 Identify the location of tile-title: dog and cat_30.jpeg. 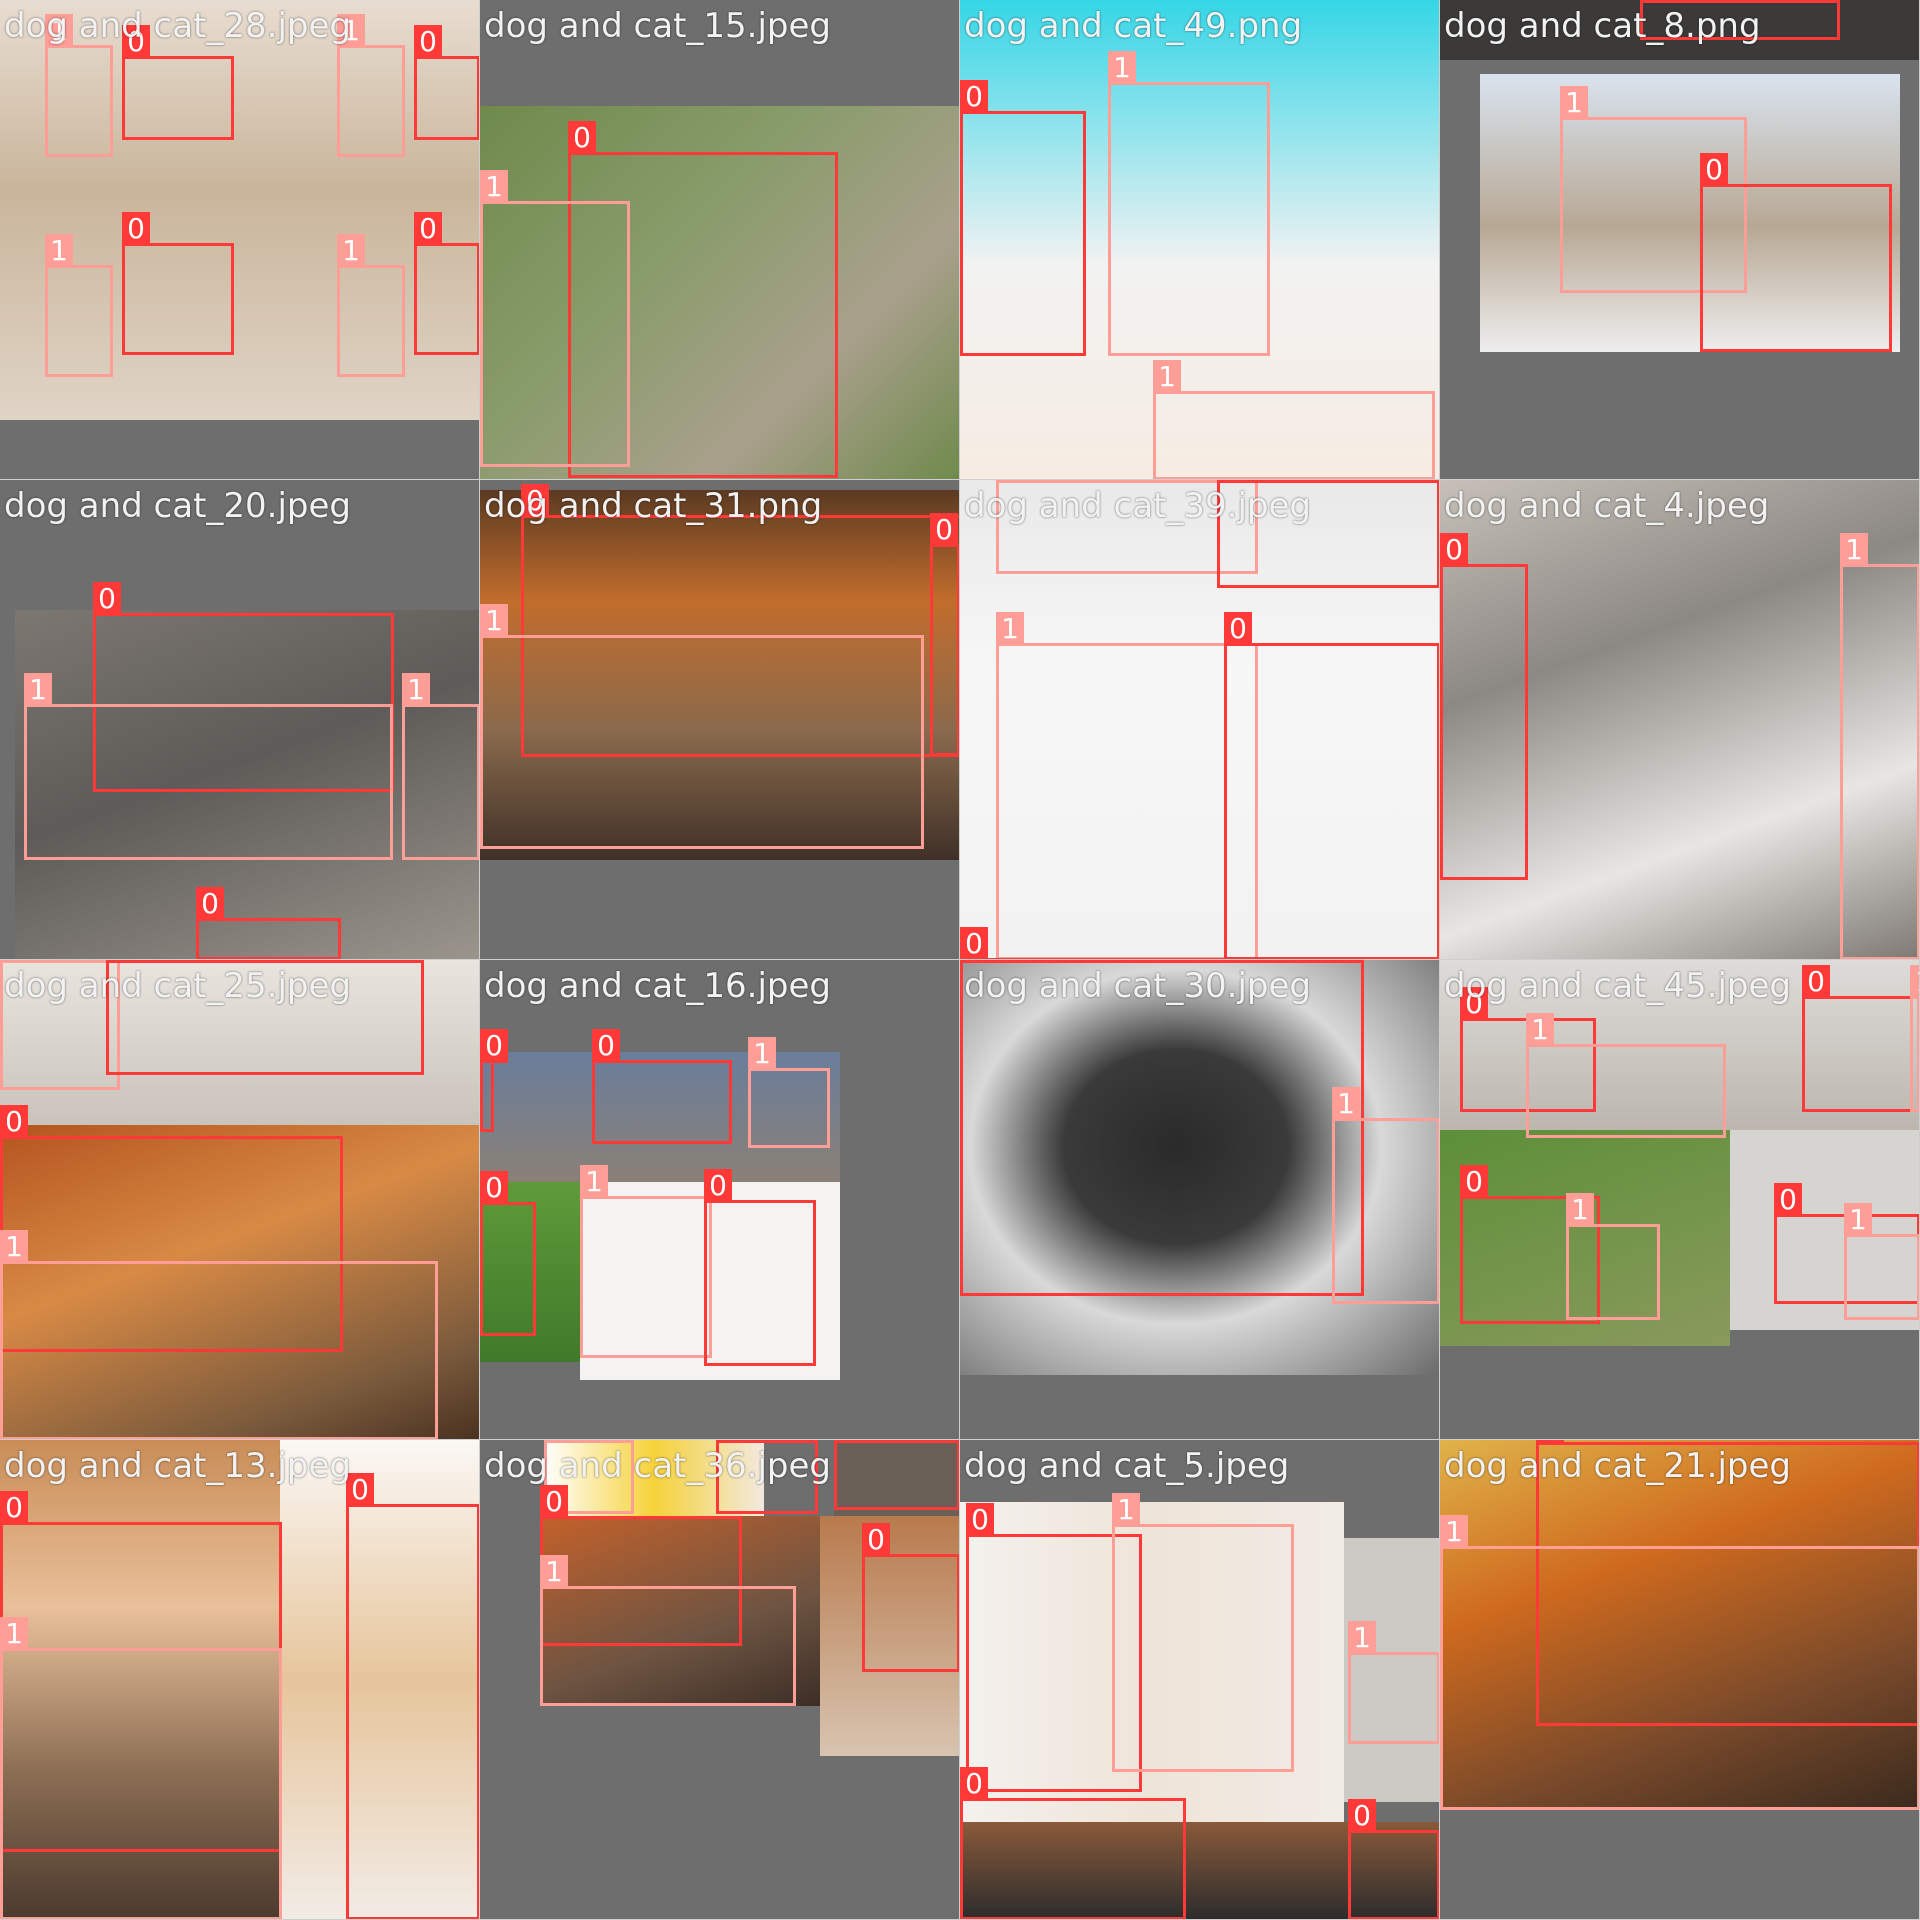
(1138, 986).